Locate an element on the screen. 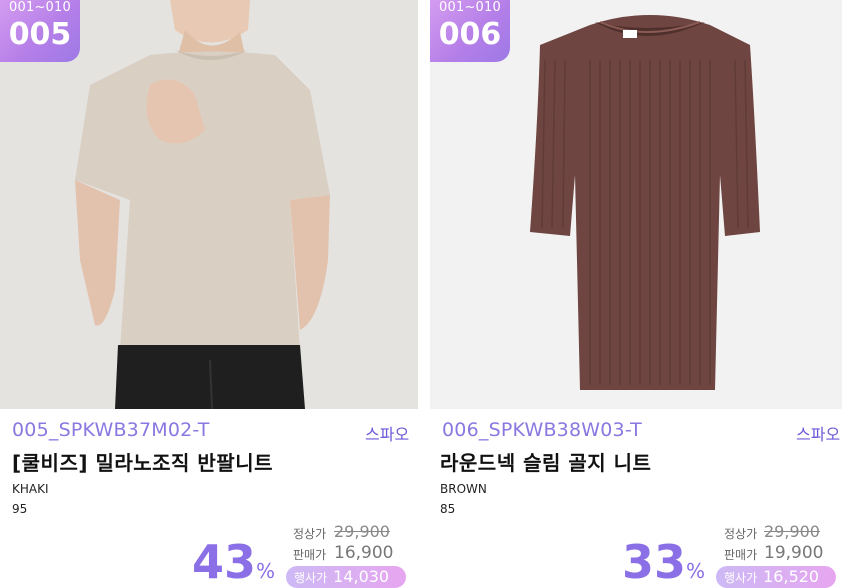  sale-price: 16,900 is located at coordinates (364, 553).